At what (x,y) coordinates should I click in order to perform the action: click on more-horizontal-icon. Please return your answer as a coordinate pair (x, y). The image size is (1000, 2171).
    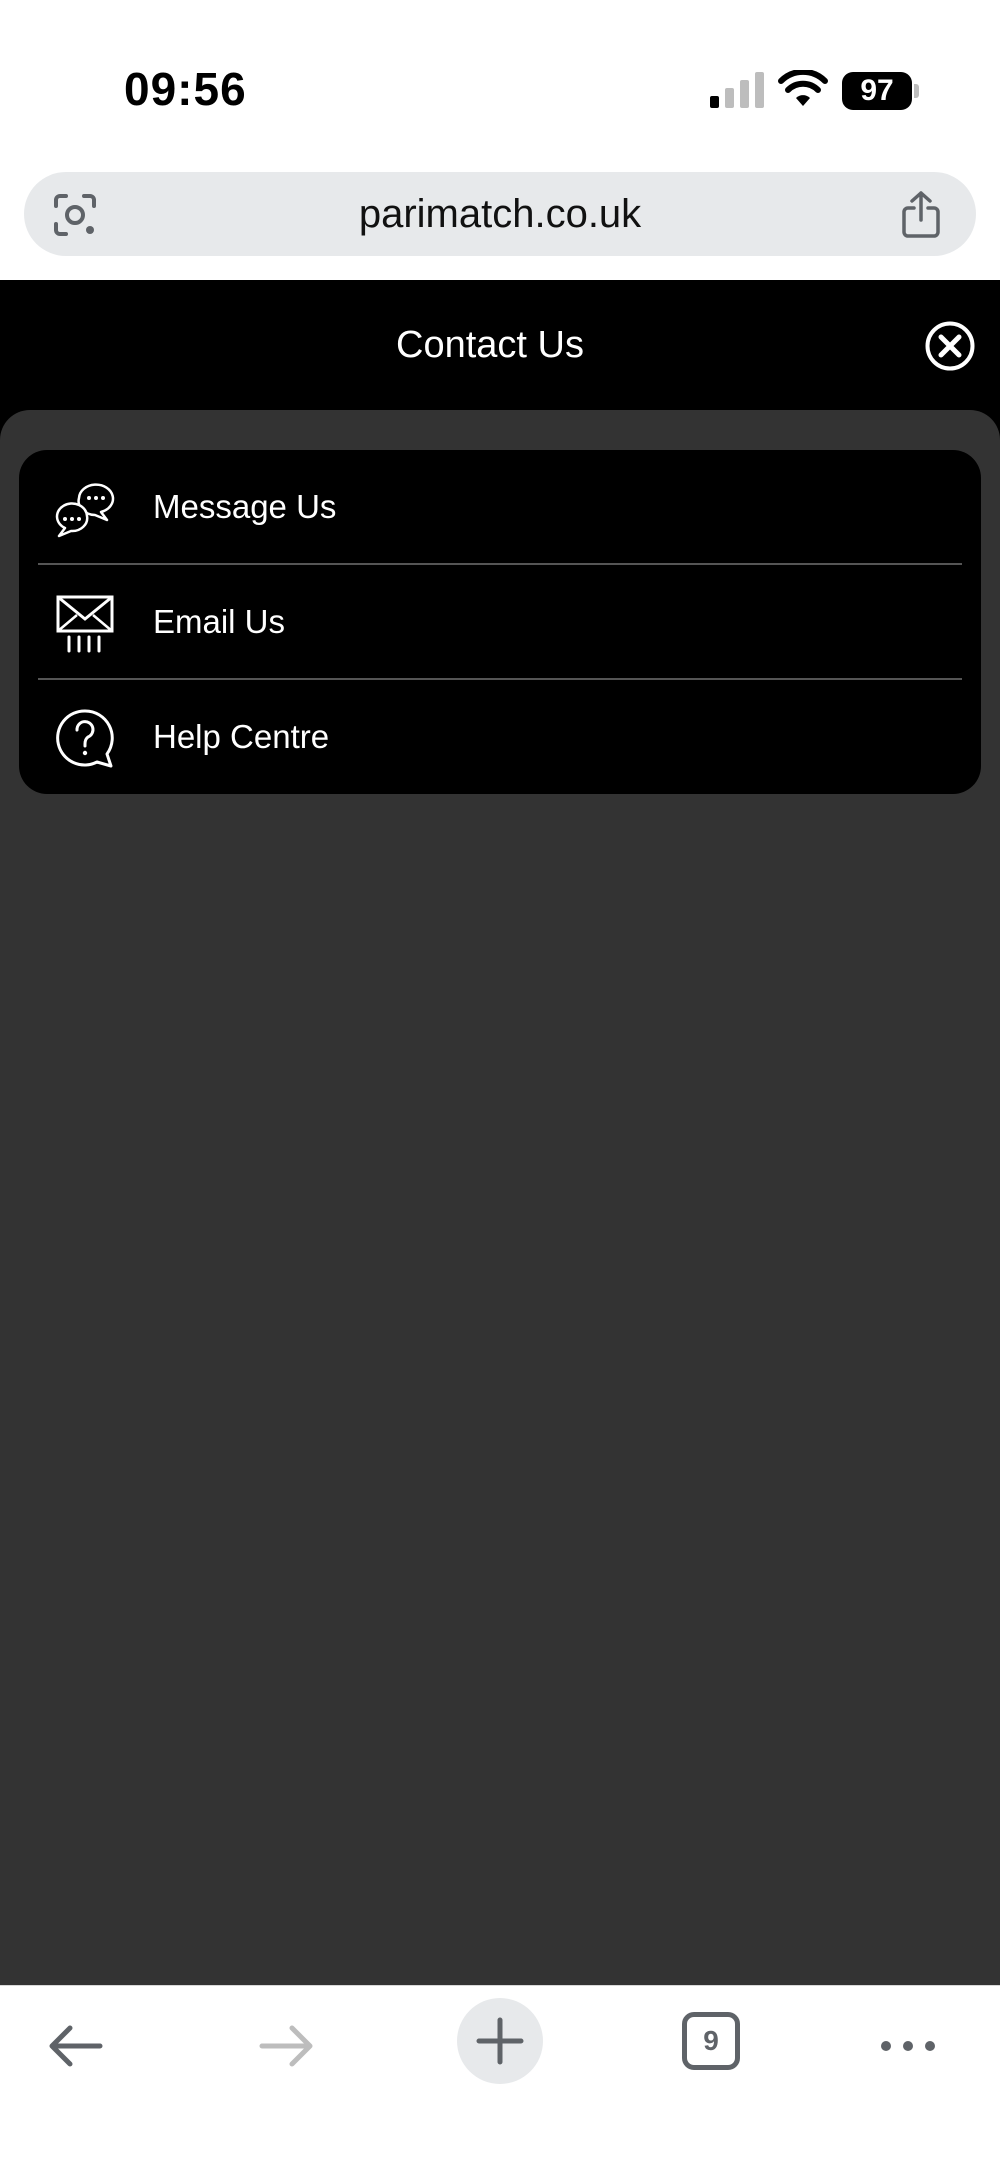
    Looking at the image, I should click on (908, 2046).